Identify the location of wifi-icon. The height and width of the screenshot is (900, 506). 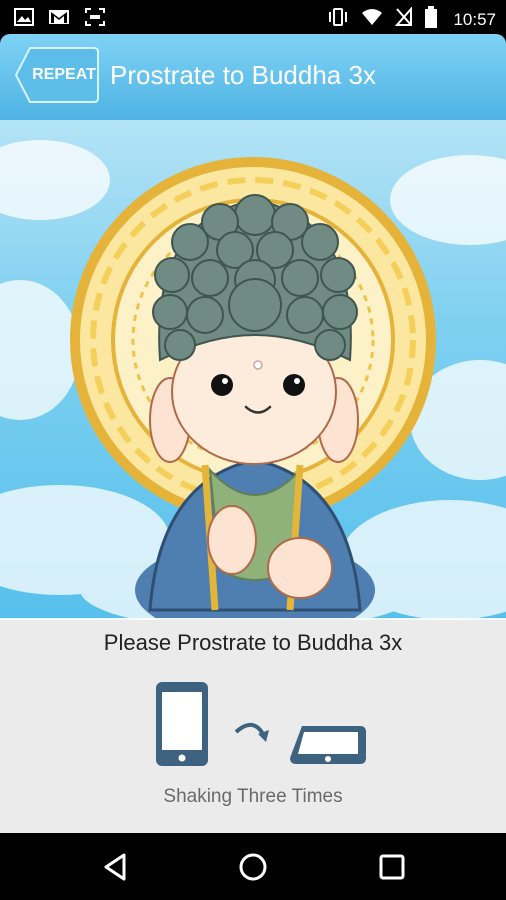
(372, 19).